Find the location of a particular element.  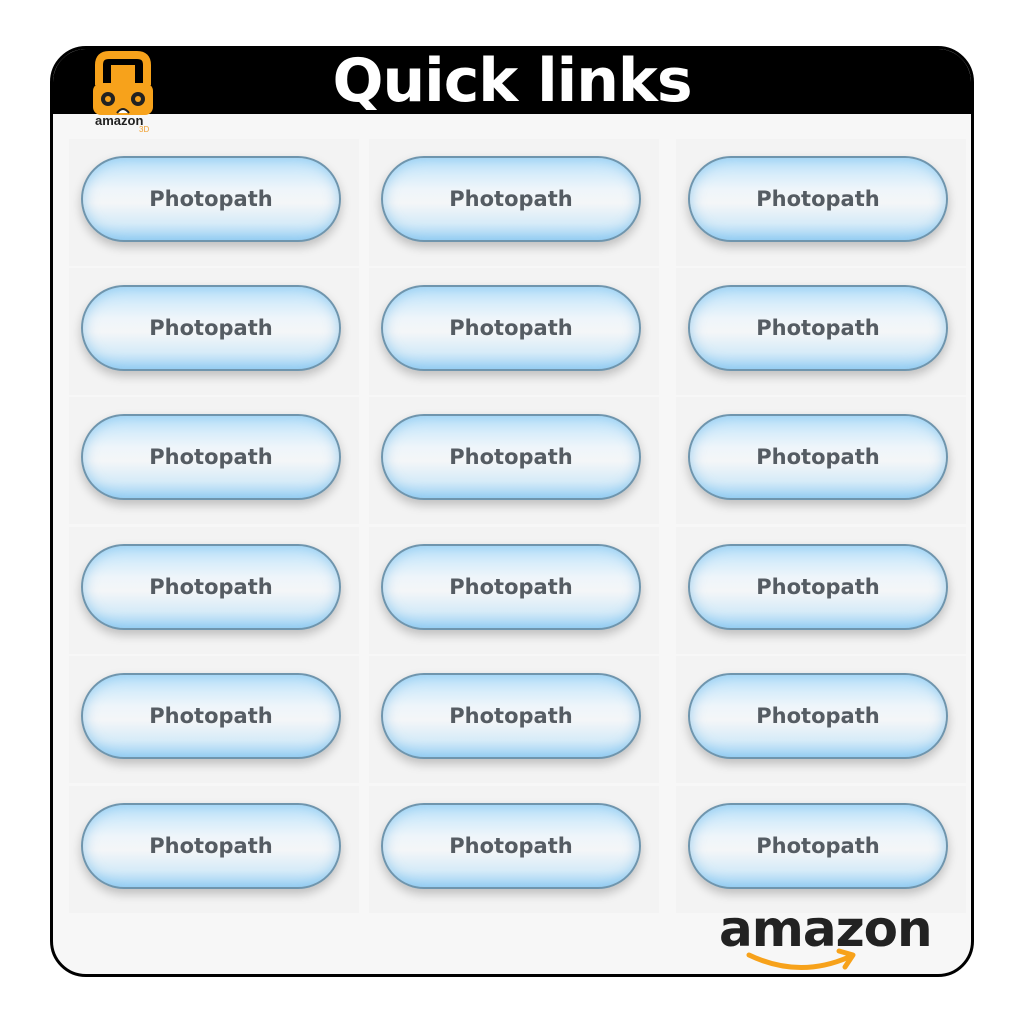

smile-arrow-icon is located at coordinates (801, 959).